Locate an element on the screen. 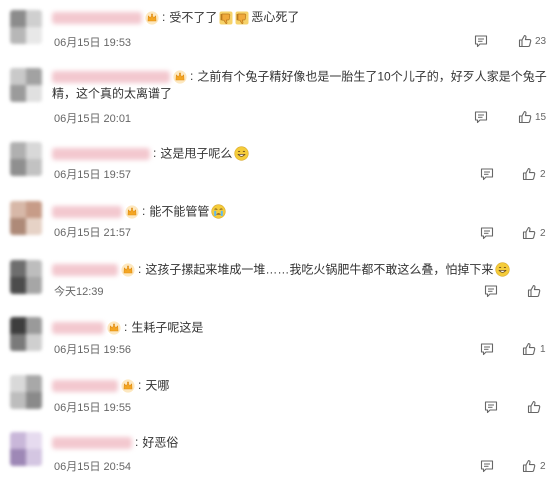 The height and width of the screenshot is (484, 558). comment-text: 受不了了 is located at coordinates (193, 17).